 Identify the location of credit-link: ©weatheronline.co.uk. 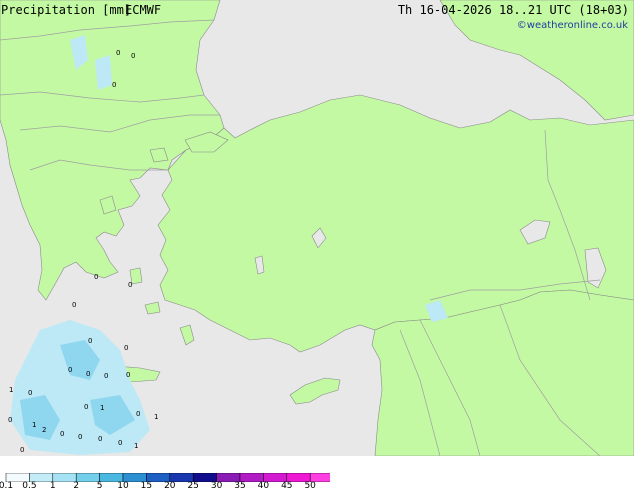
(572, 26).